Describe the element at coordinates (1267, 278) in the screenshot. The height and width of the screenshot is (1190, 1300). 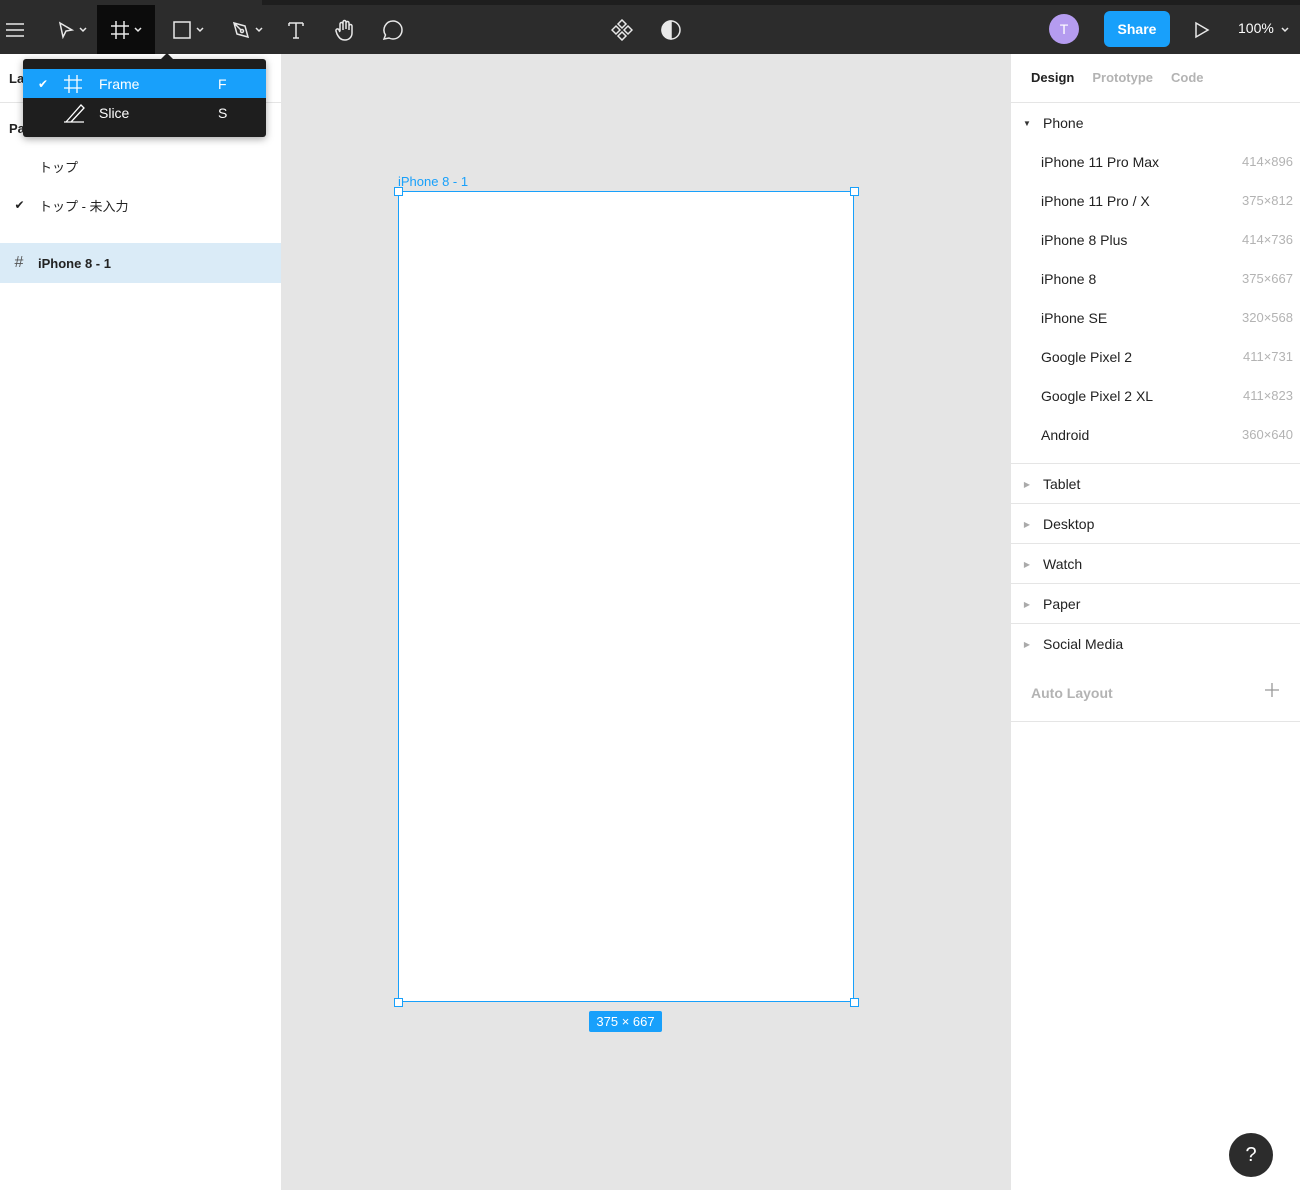
I see `preset-size: 375×667` at that location.